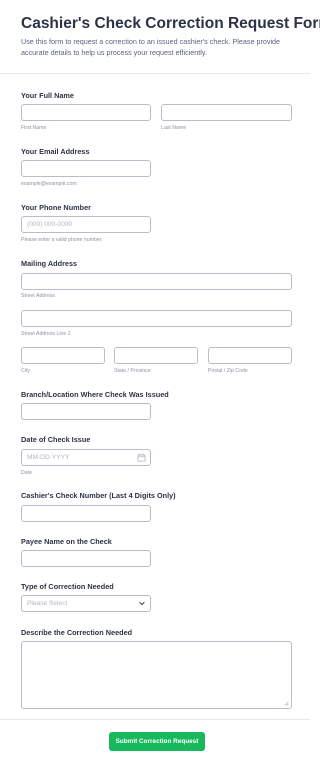 The height and width of the screenshot is (768, 320). Describe the element at coordinates (86, 558) in the screenshot. I see `payee-input` at that location.